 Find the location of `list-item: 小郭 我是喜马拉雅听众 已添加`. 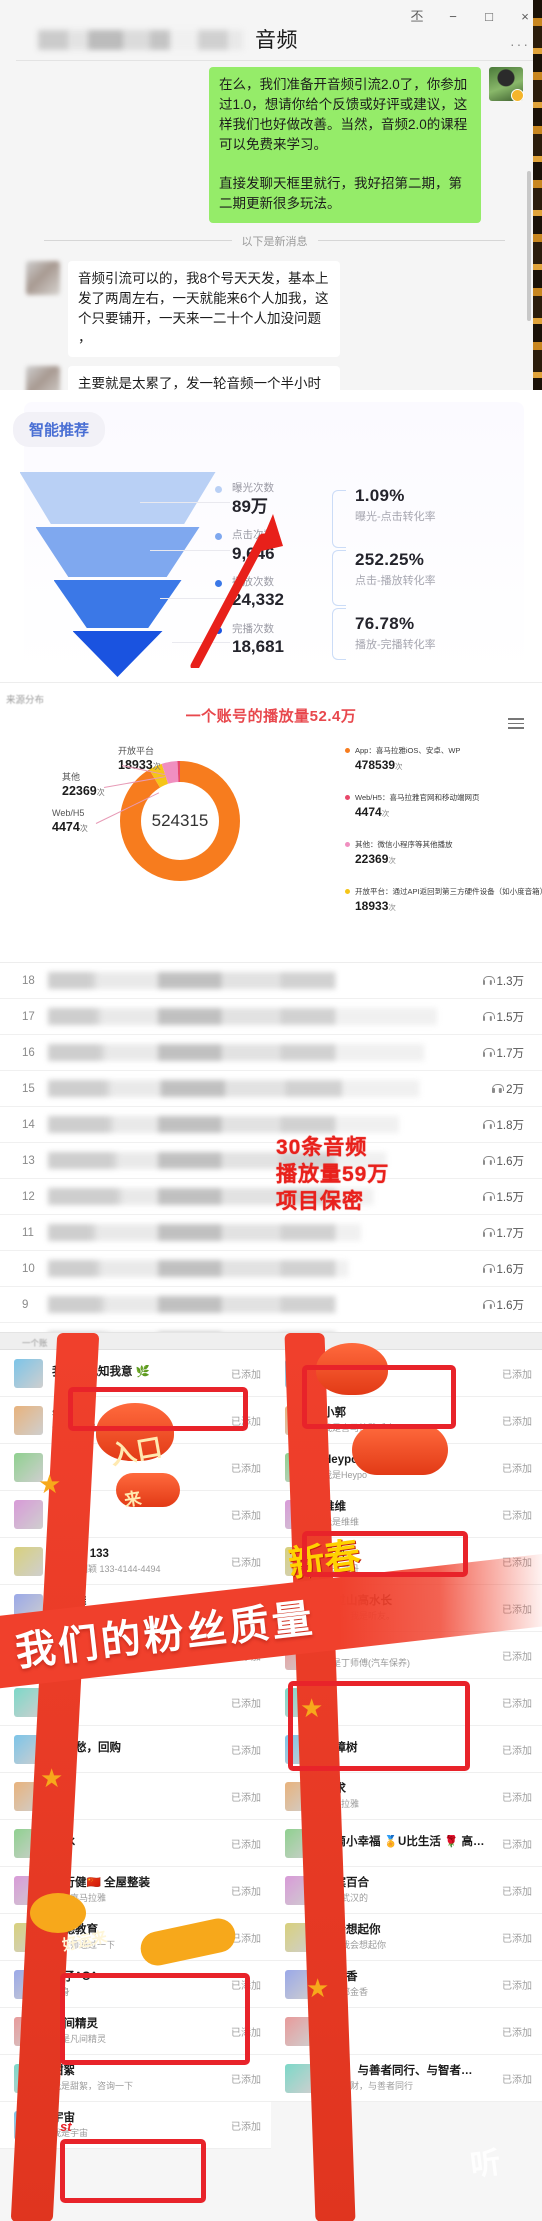

list-item: 小郭 我是喜马拉雅听众 已添加 is located at coordinates (406, 1420).